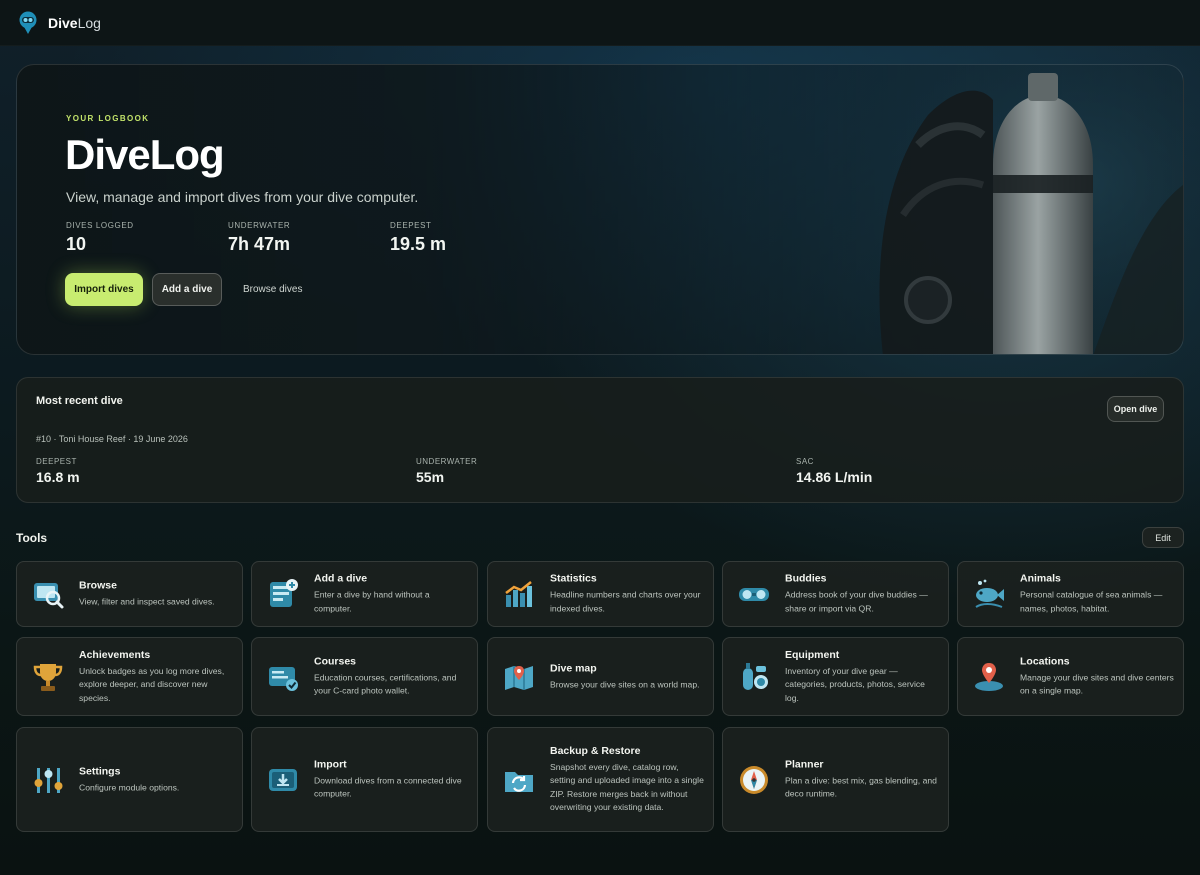 The width and height of the screenshot is (1200, 875). Describe the element at coordinates (754, 779) in the screenshot. I see `compass-icon` at that location.